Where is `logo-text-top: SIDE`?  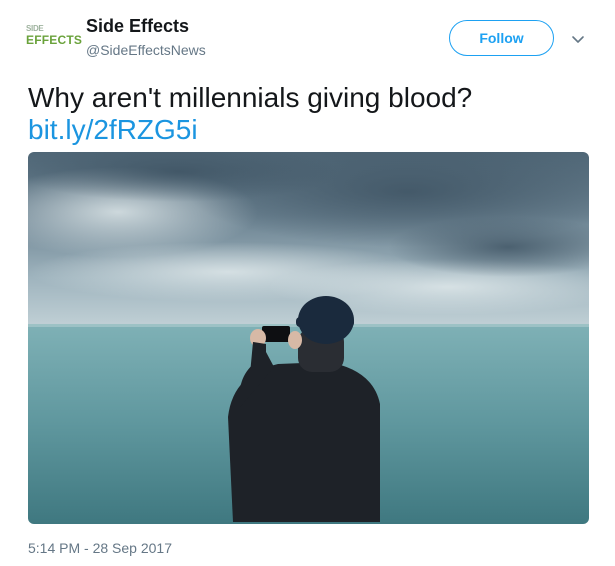
logo-text-top: SIDE is located at coordinates (35, 28).